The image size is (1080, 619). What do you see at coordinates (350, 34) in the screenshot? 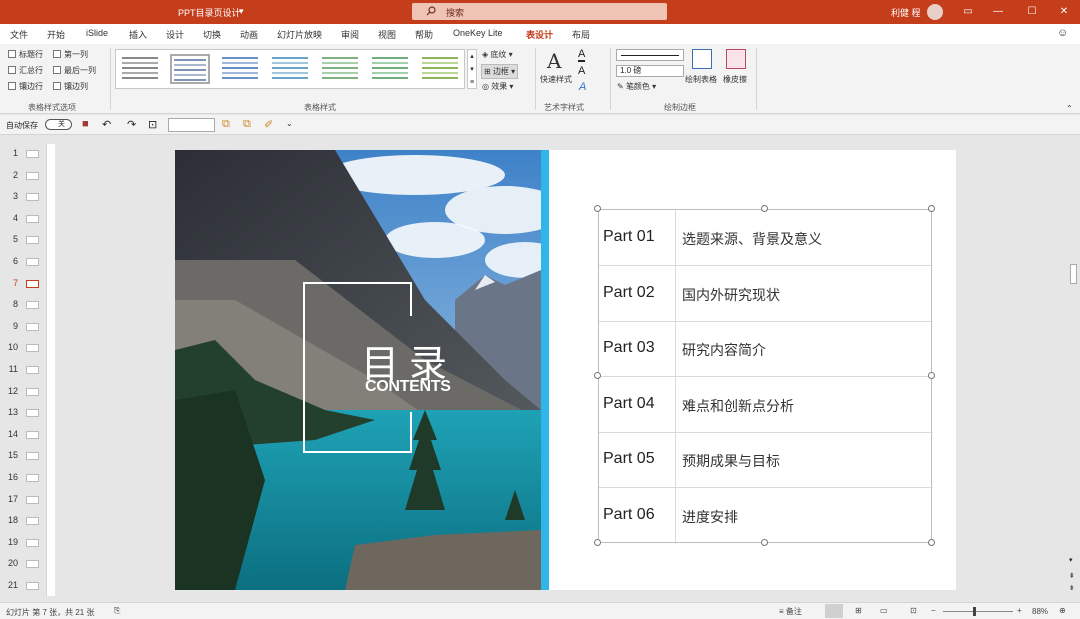
I see `tab-review: 审阅` at bounding box center [350, 34].